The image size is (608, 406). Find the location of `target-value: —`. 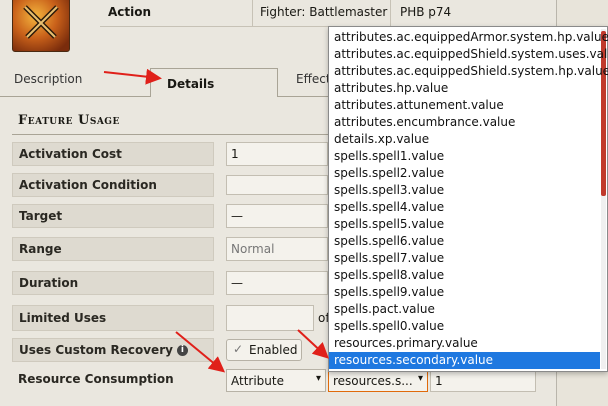

target-value: — is located at coordinates (237, 216).